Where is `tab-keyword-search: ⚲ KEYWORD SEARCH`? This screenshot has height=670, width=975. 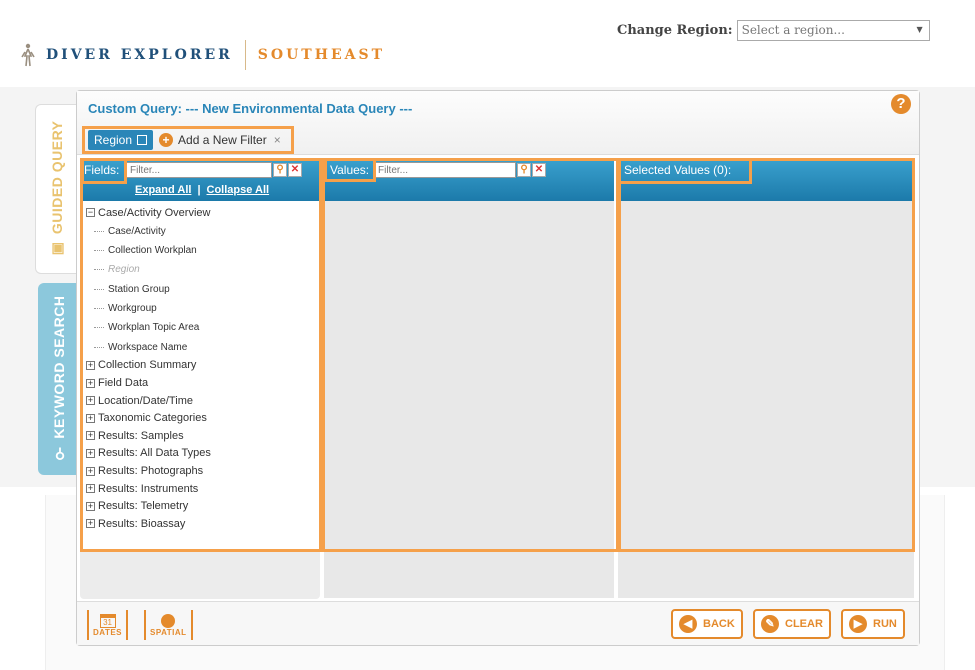
tab-keyword-search: ⚲ KEYWORD SEARCH is located at coordinates (59, 379).